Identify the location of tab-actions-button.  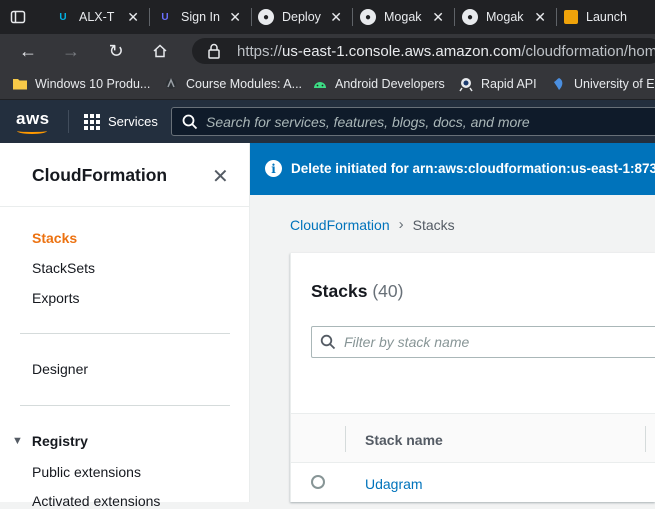
(25, 17).